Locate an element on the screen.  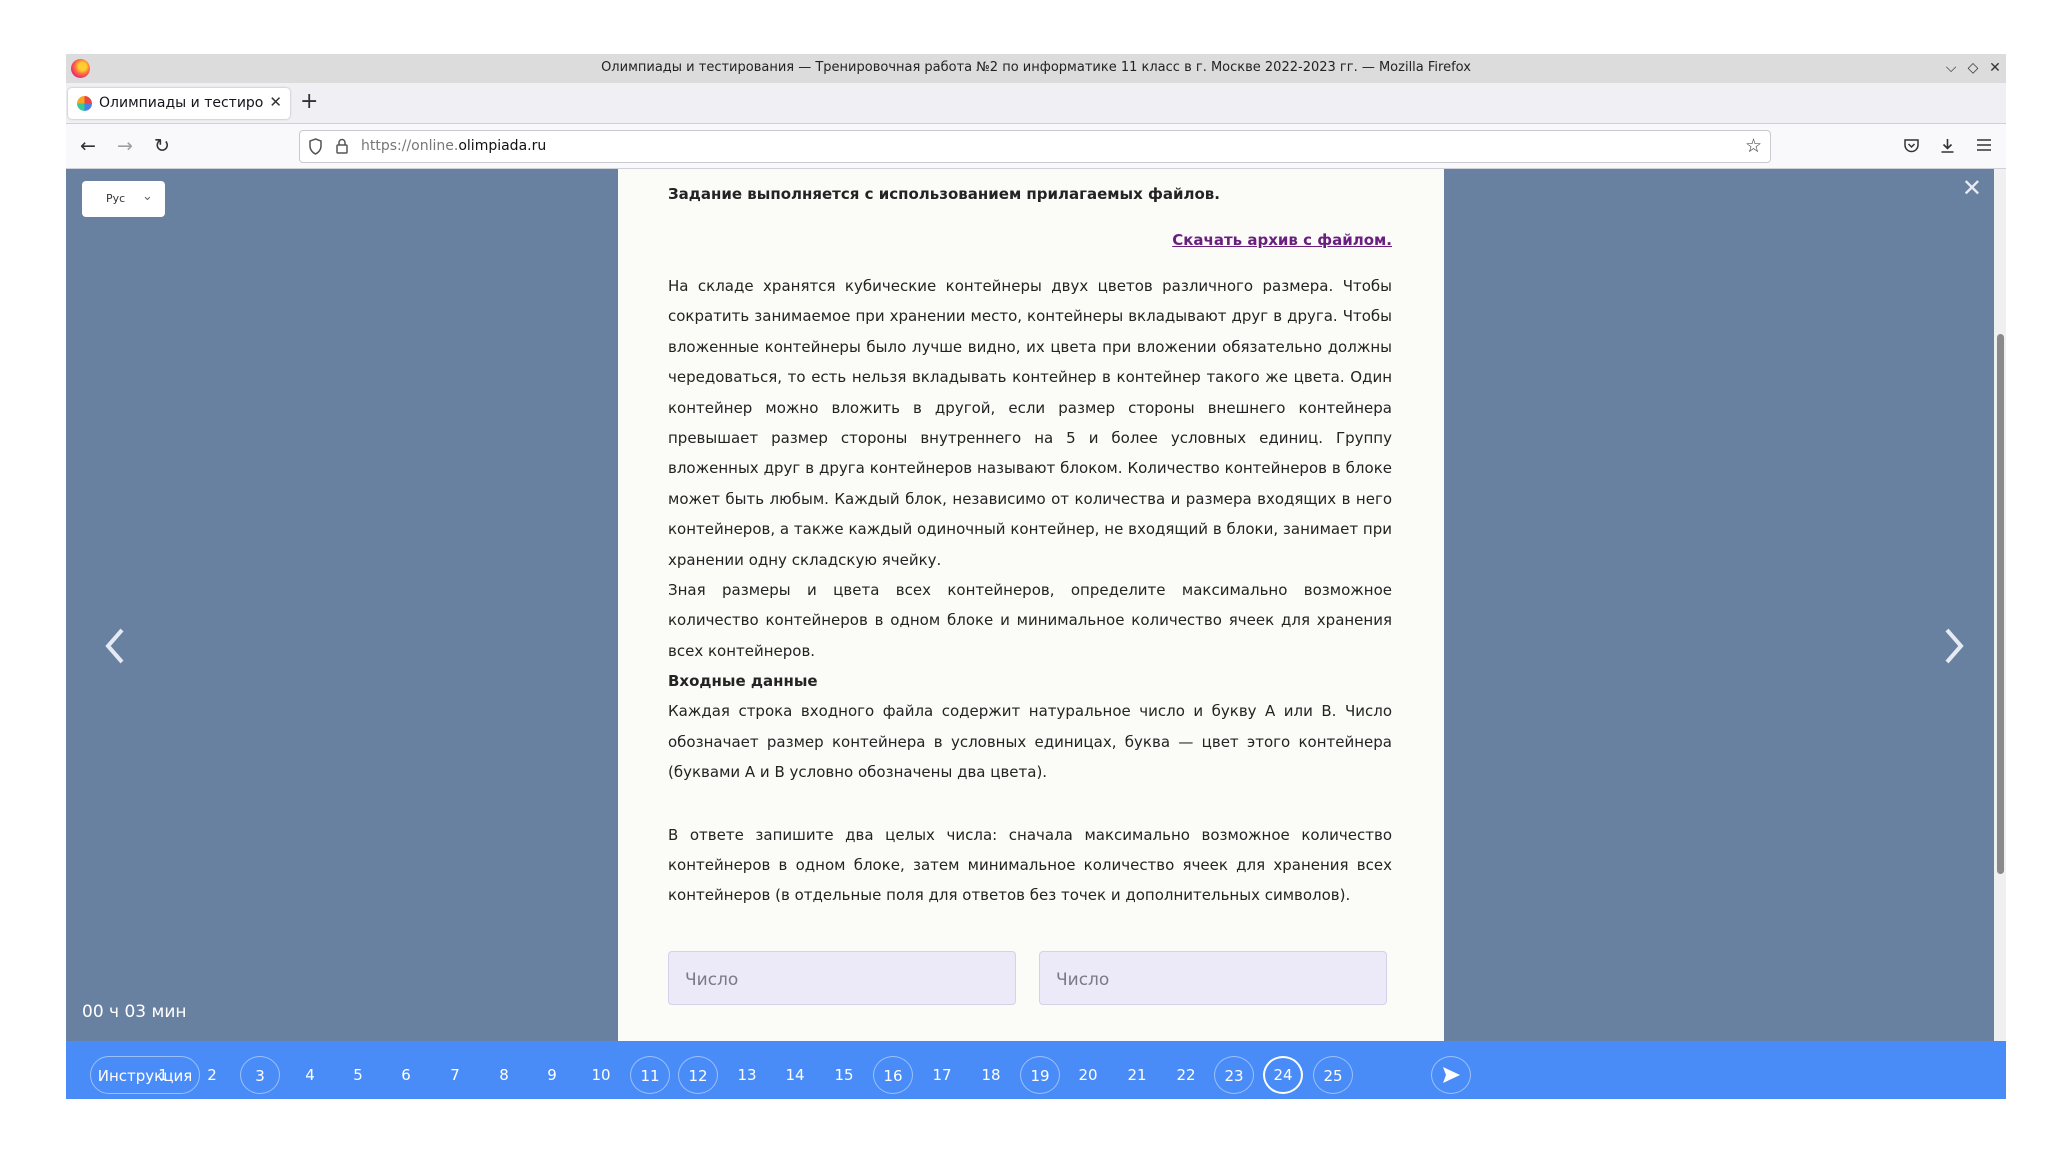
task-number-10: 10 is located at coordinates (601, 1075).